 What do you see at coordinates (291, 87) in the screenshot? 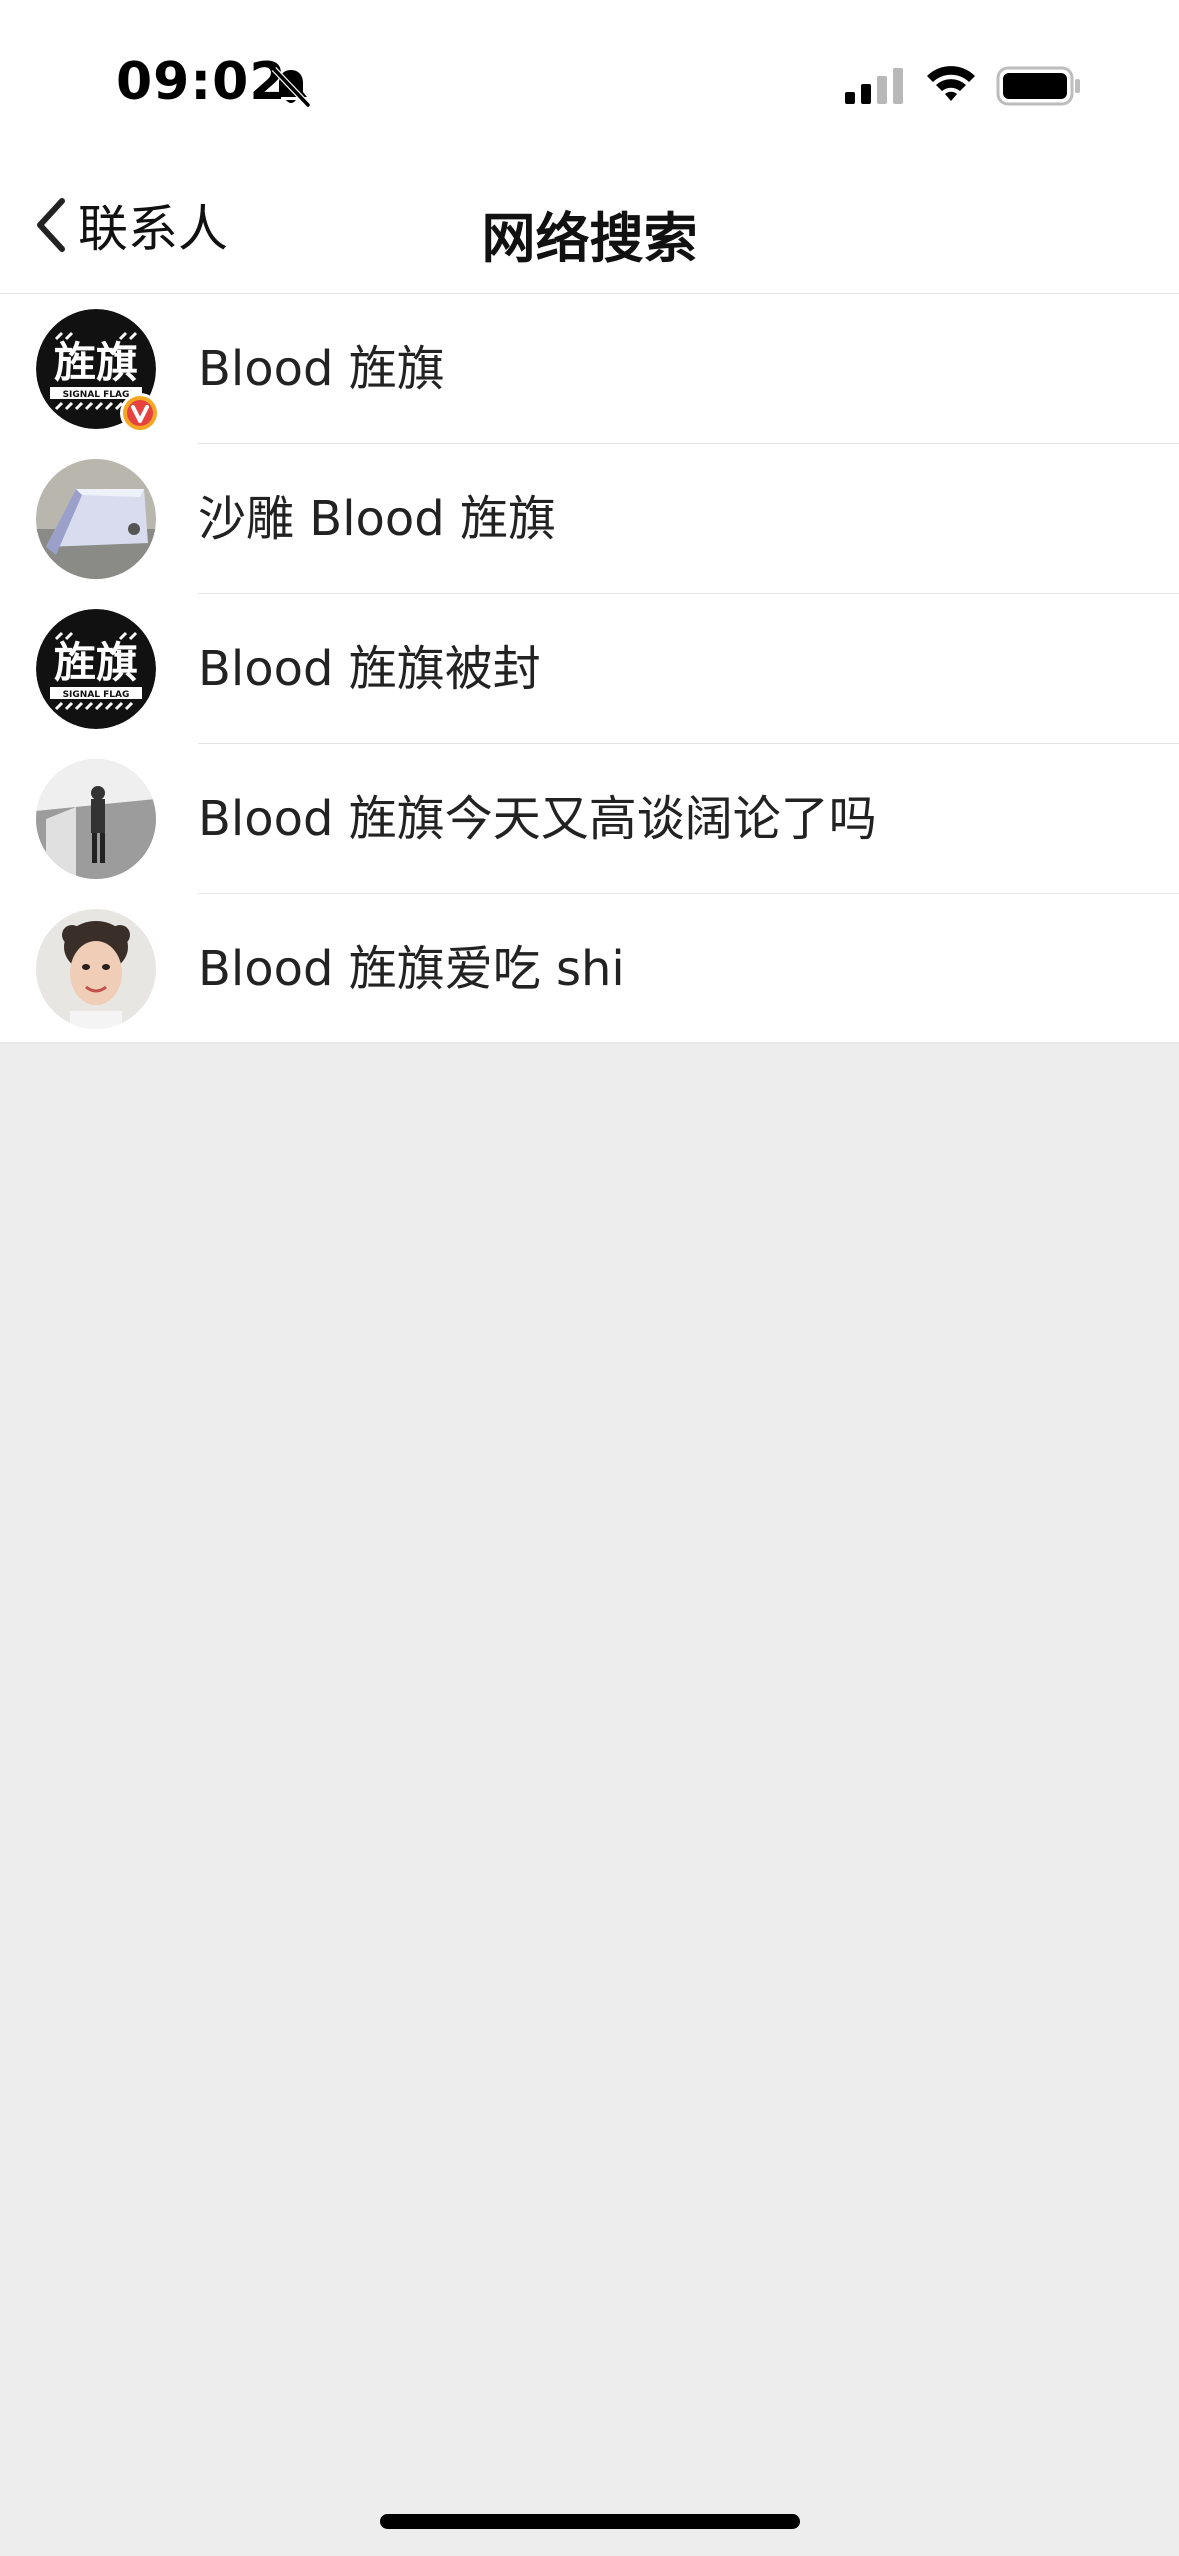
I see `bell-muted-icon` at bounding box center [291, 87].